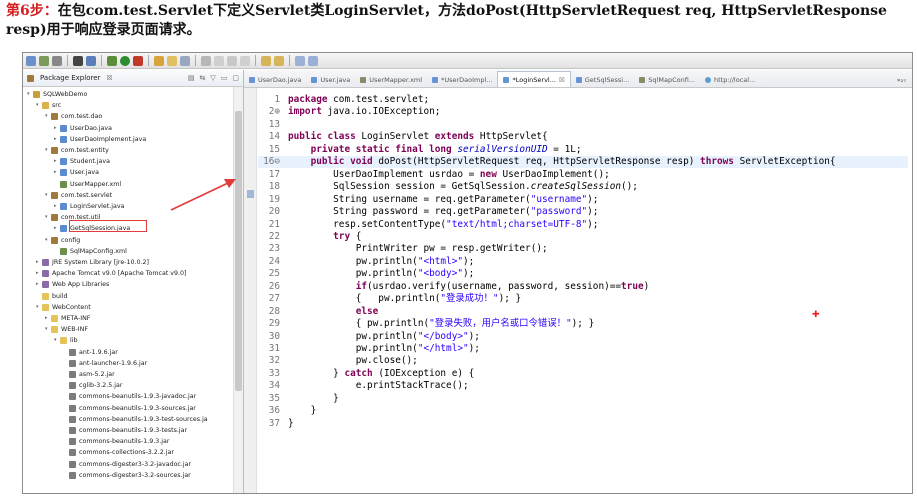  I want to click on tree-item: commons-digester3-3.2-sources.jar, so click(127, 475).